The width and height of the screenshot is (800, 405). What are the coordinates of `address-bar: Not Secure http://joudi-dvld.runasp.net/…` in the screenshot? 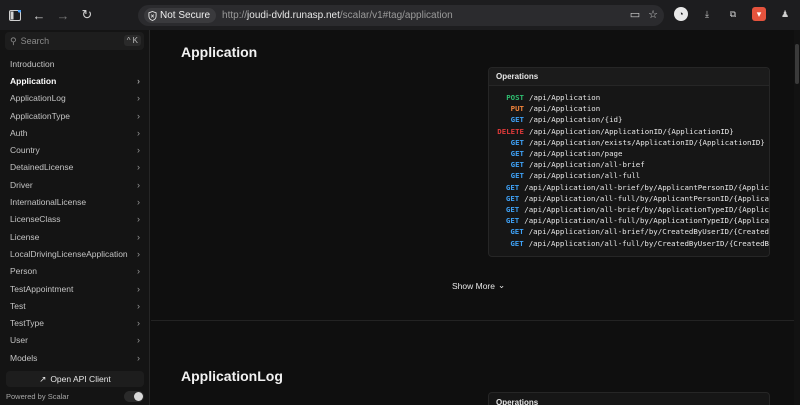 It's located at (401, 15).